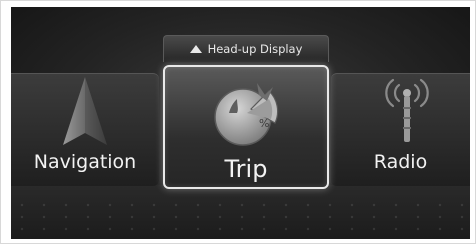 This screenshot has height=244, width=476. What do you see at coordinates (246, 169) in the screenshot?
I see `menu-label-trip: Trip` at bounding box center [246, 169].